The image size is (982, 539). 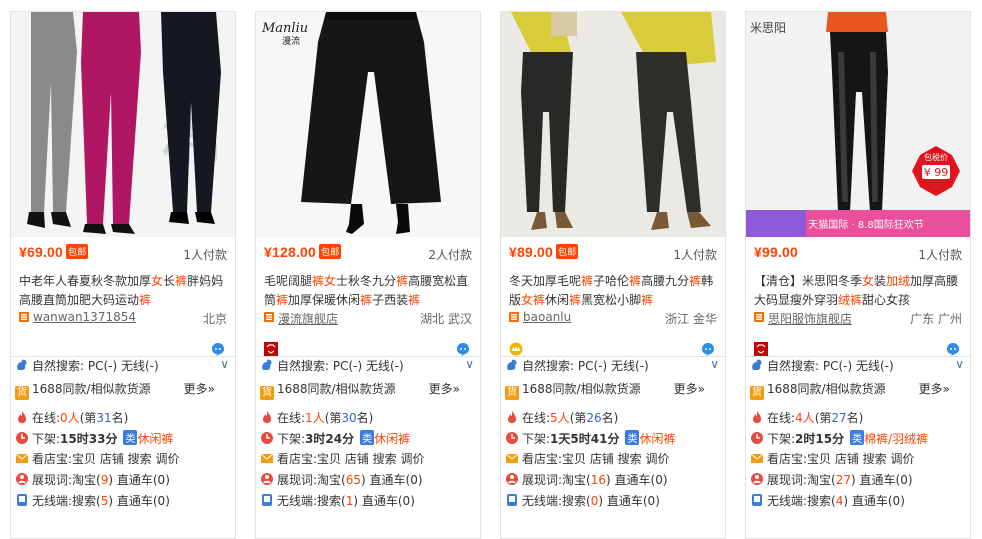 What do you see at coordinates (84, 317) in the screenshot?
I see `shop-link: wanwan1371854` at bounding box center [84, 317].